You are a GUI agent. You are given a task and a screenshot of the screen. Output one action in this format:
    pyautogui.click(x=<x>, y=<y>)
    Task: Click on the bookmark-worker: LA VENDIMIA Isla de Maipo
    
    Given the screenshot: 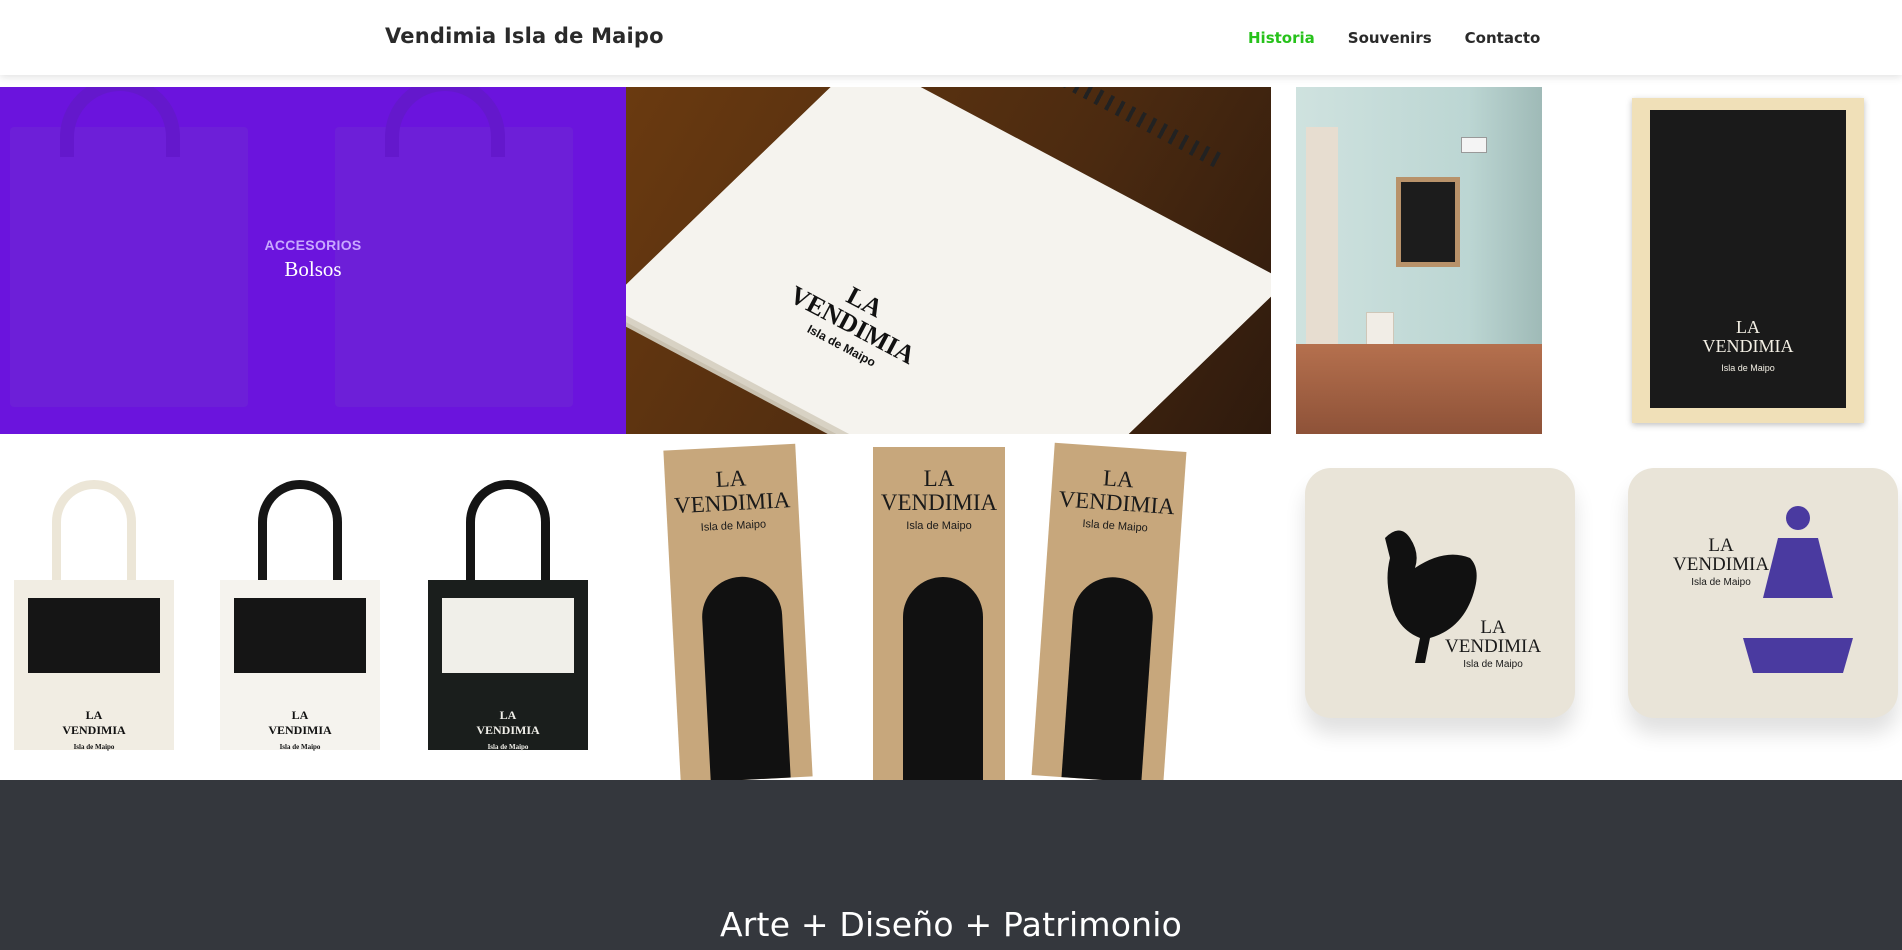 What is the action you would take?
    pyautogui.click(x=1109, y=613)
    